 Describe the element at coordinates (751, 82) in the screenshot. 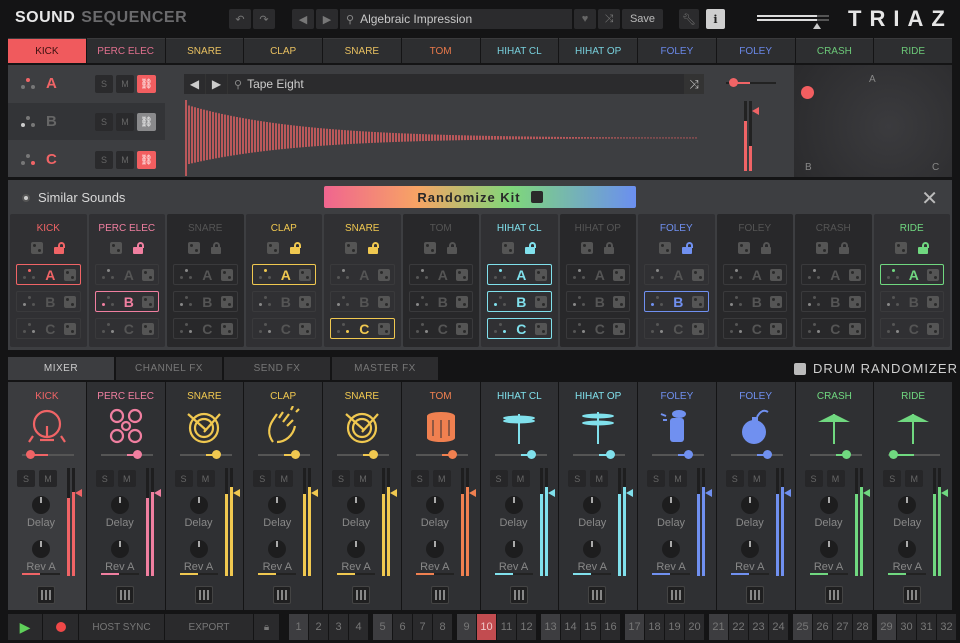

I see `layer-pitch-slider` at that location.